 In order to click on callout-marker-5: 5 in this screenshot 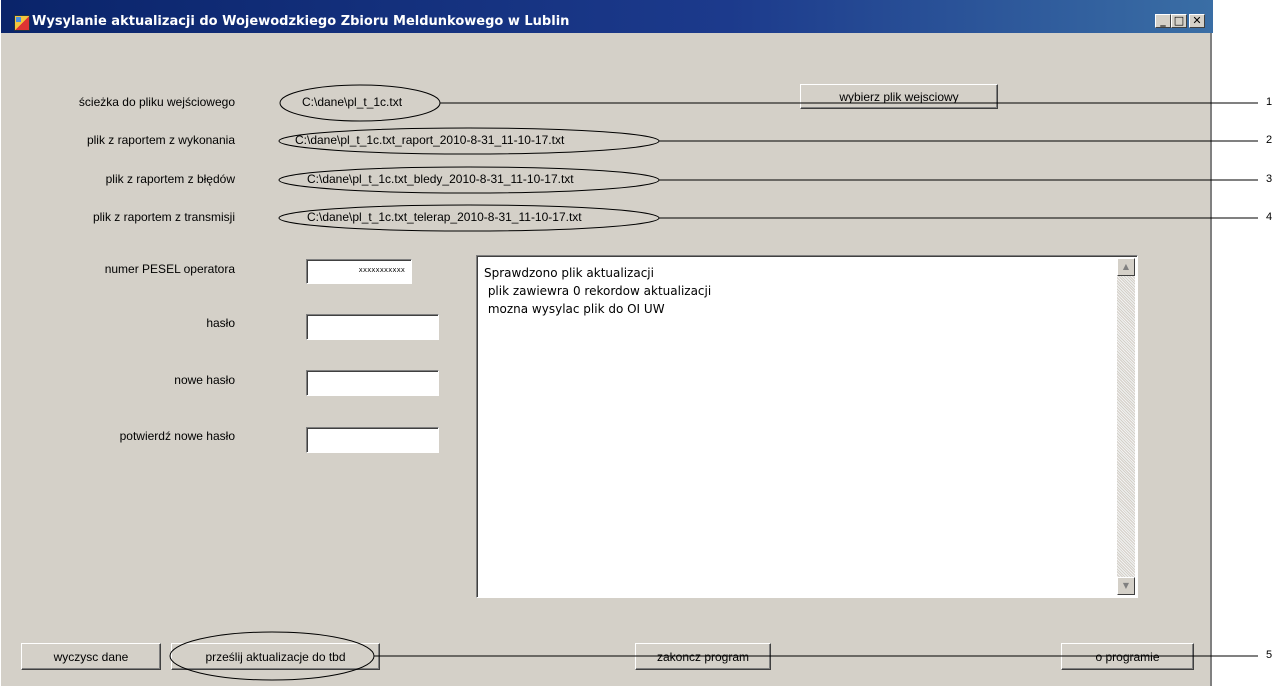, I will do `click(1269, 655)`.